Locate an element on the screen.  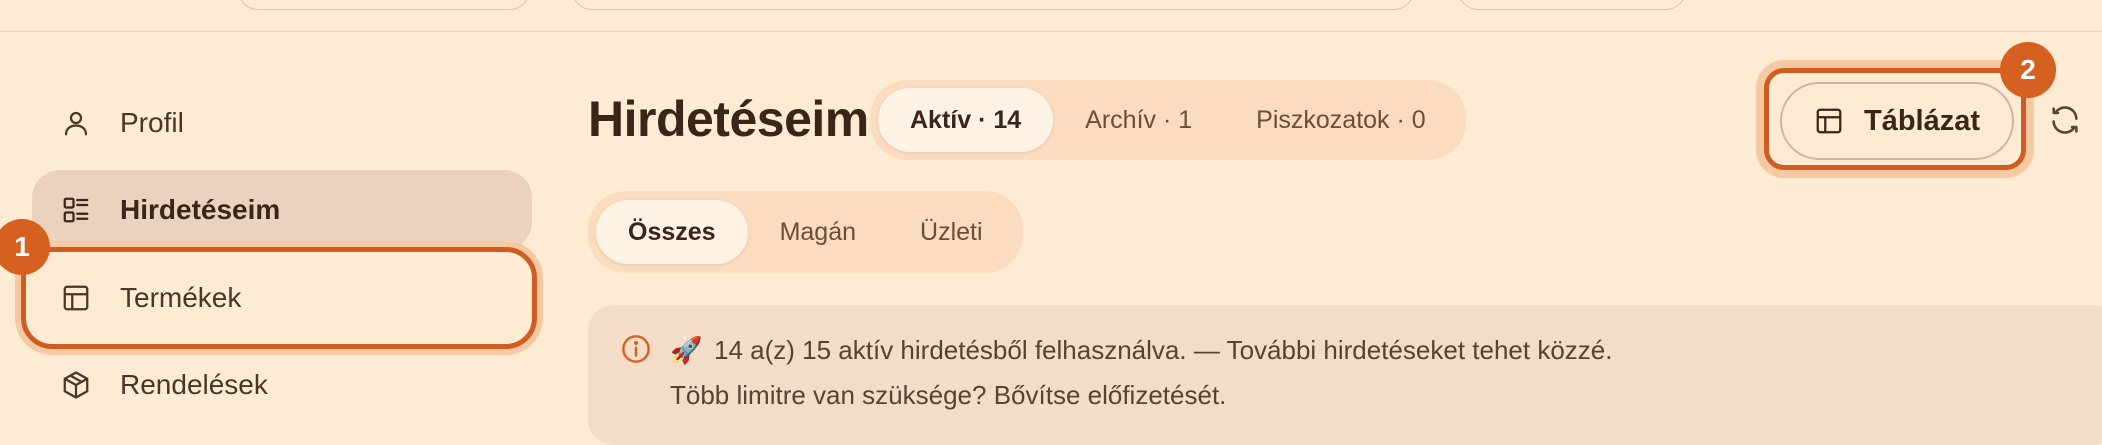
user-icon is located at coordinates (76, 123).